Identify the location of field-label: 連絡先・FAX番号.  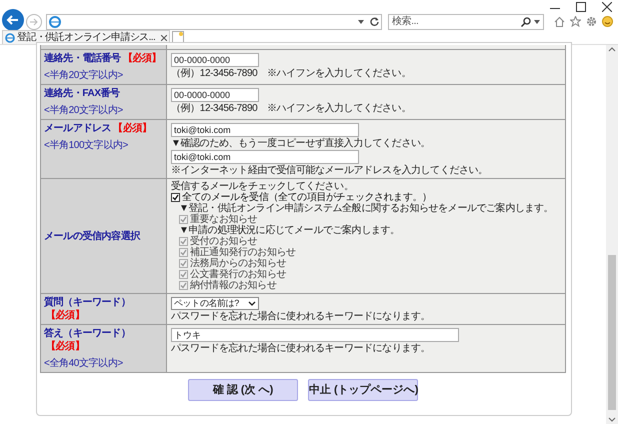
(82, 93).